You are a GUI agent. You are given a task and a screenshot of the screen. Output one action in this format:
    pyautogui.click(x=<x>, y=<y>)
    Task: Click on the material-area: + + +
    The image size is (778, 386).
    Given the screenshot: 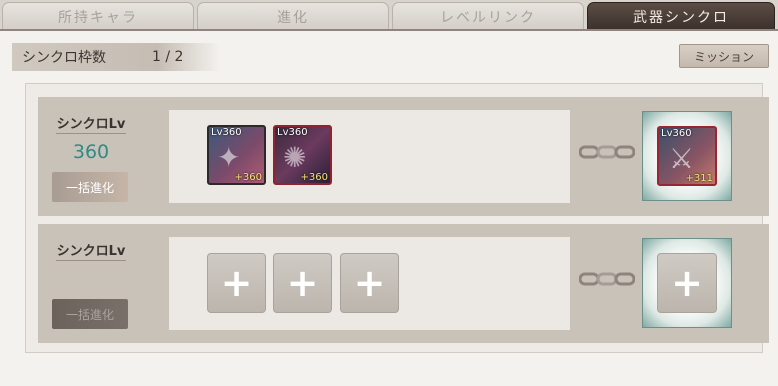 What is the action you would take?
    pyautogui.click(x=369, y=283)
    